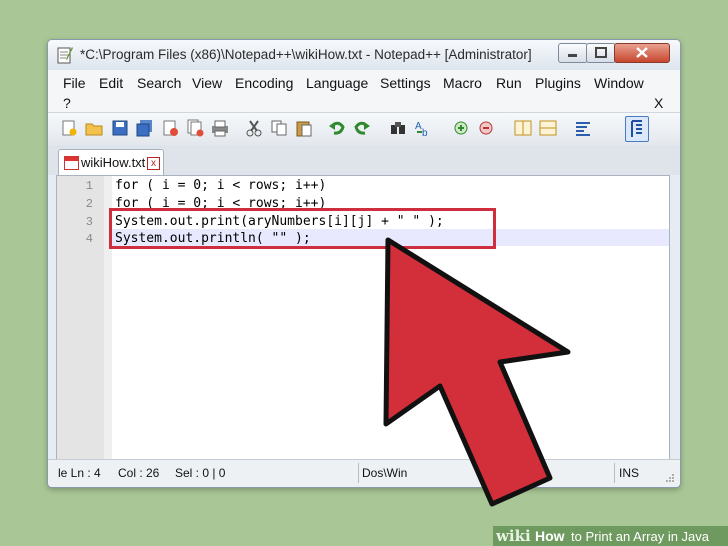 This screenshot has height=546, width=728. I want to click on redo-icon, so click(362, 128).